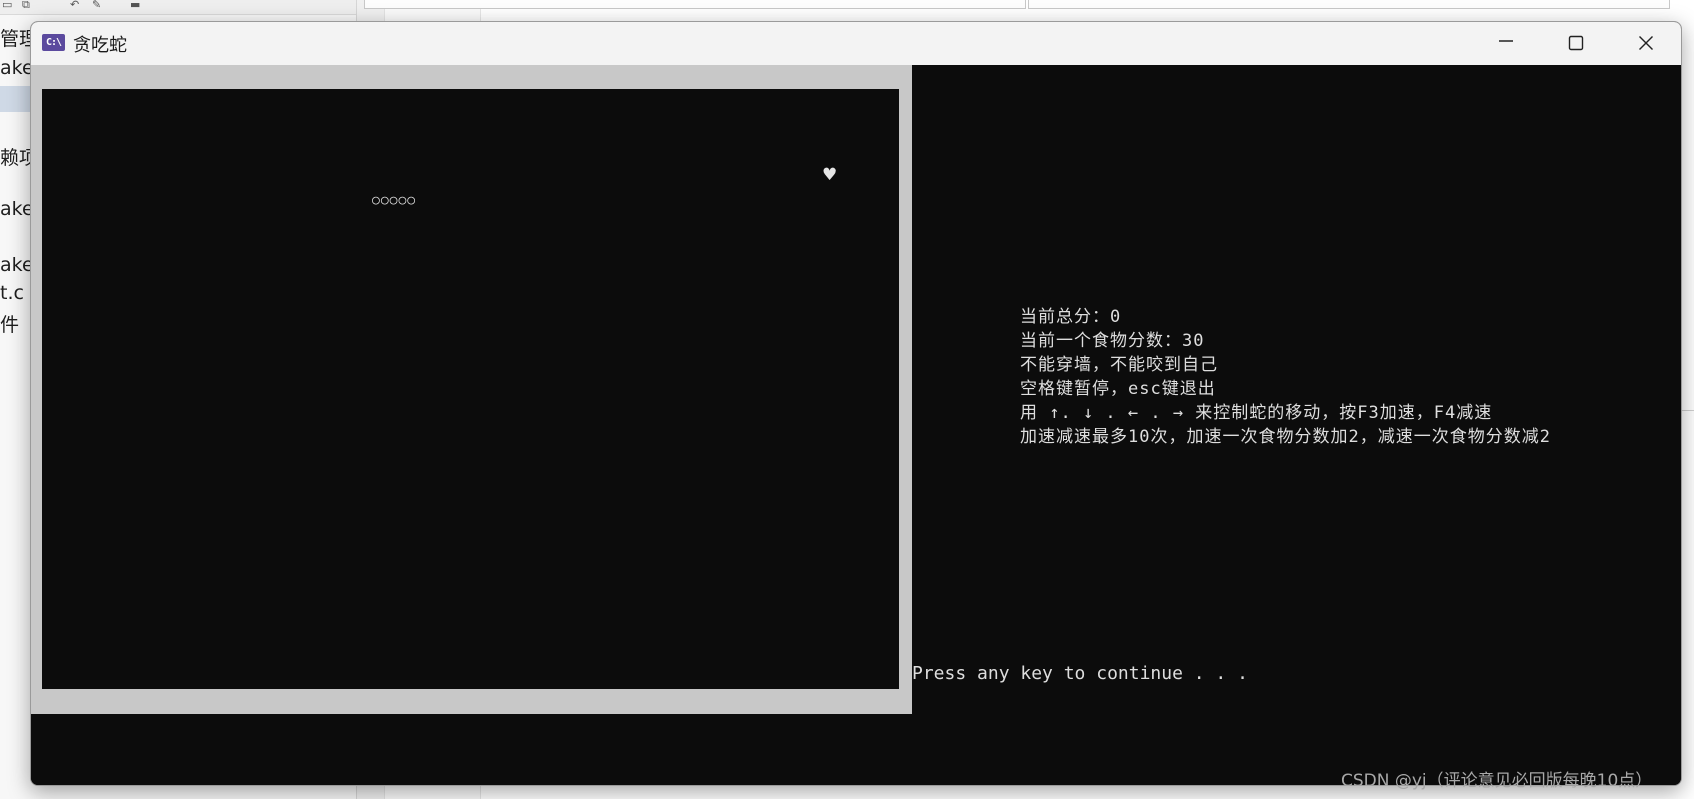 The height and width of the screenshot is (799, 1694). I want to click on divider, so click(1687, 410).